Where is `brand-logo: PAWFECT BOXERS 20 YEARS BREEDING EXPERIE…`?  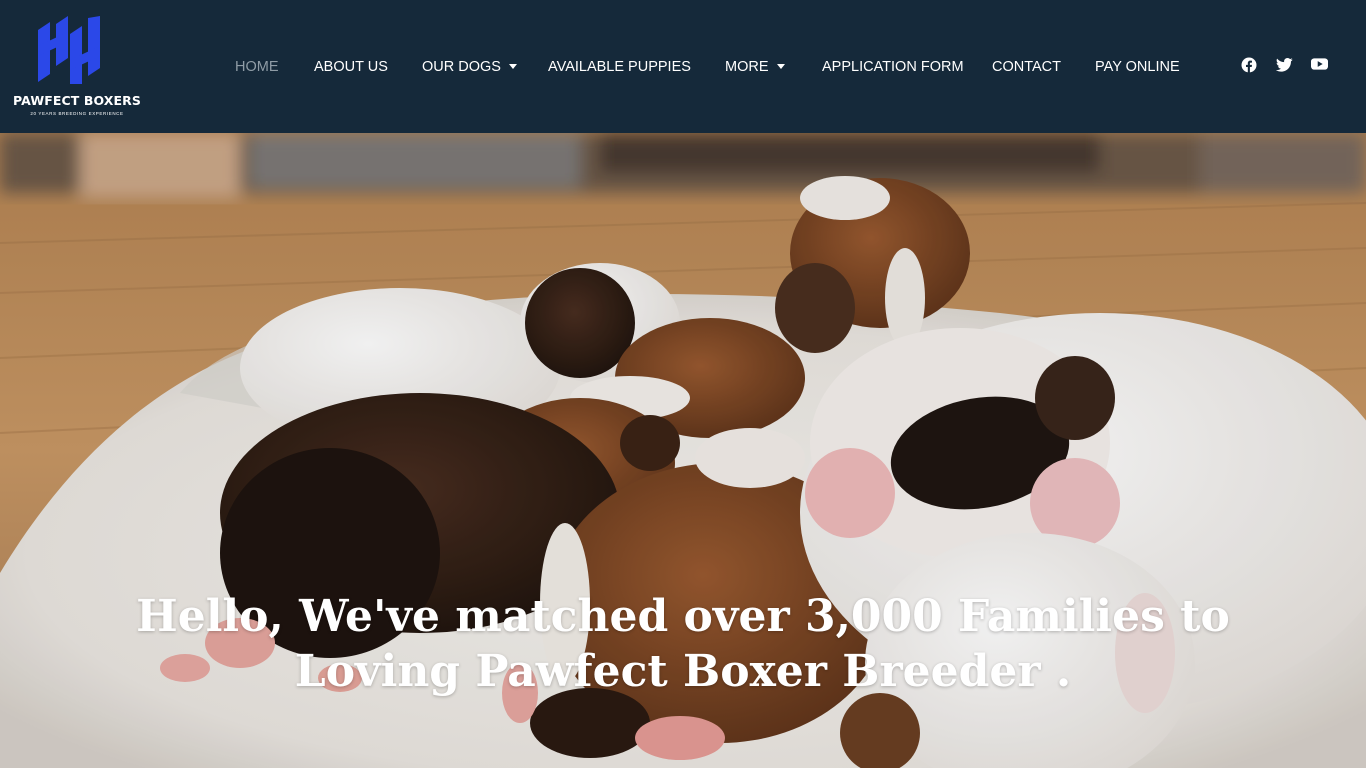 brand-logo: PAWFECT BOXERS 20 YEARS BREEDING EXPERIE… is located at coordinates (75, 68).